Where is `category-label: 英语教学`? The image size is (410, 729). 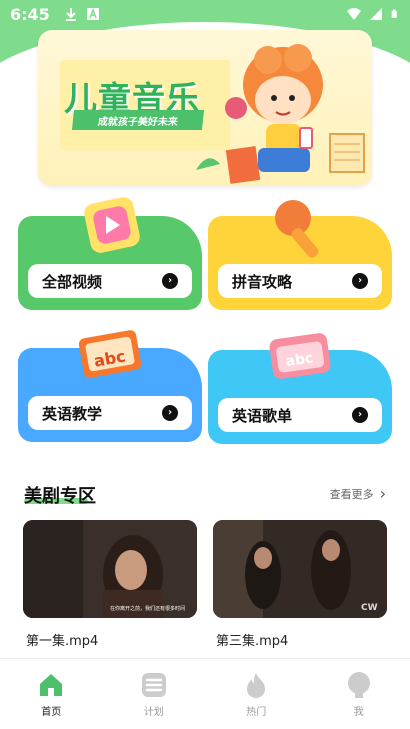 category-label: 英语教学 is located at coordinates (72, 413).